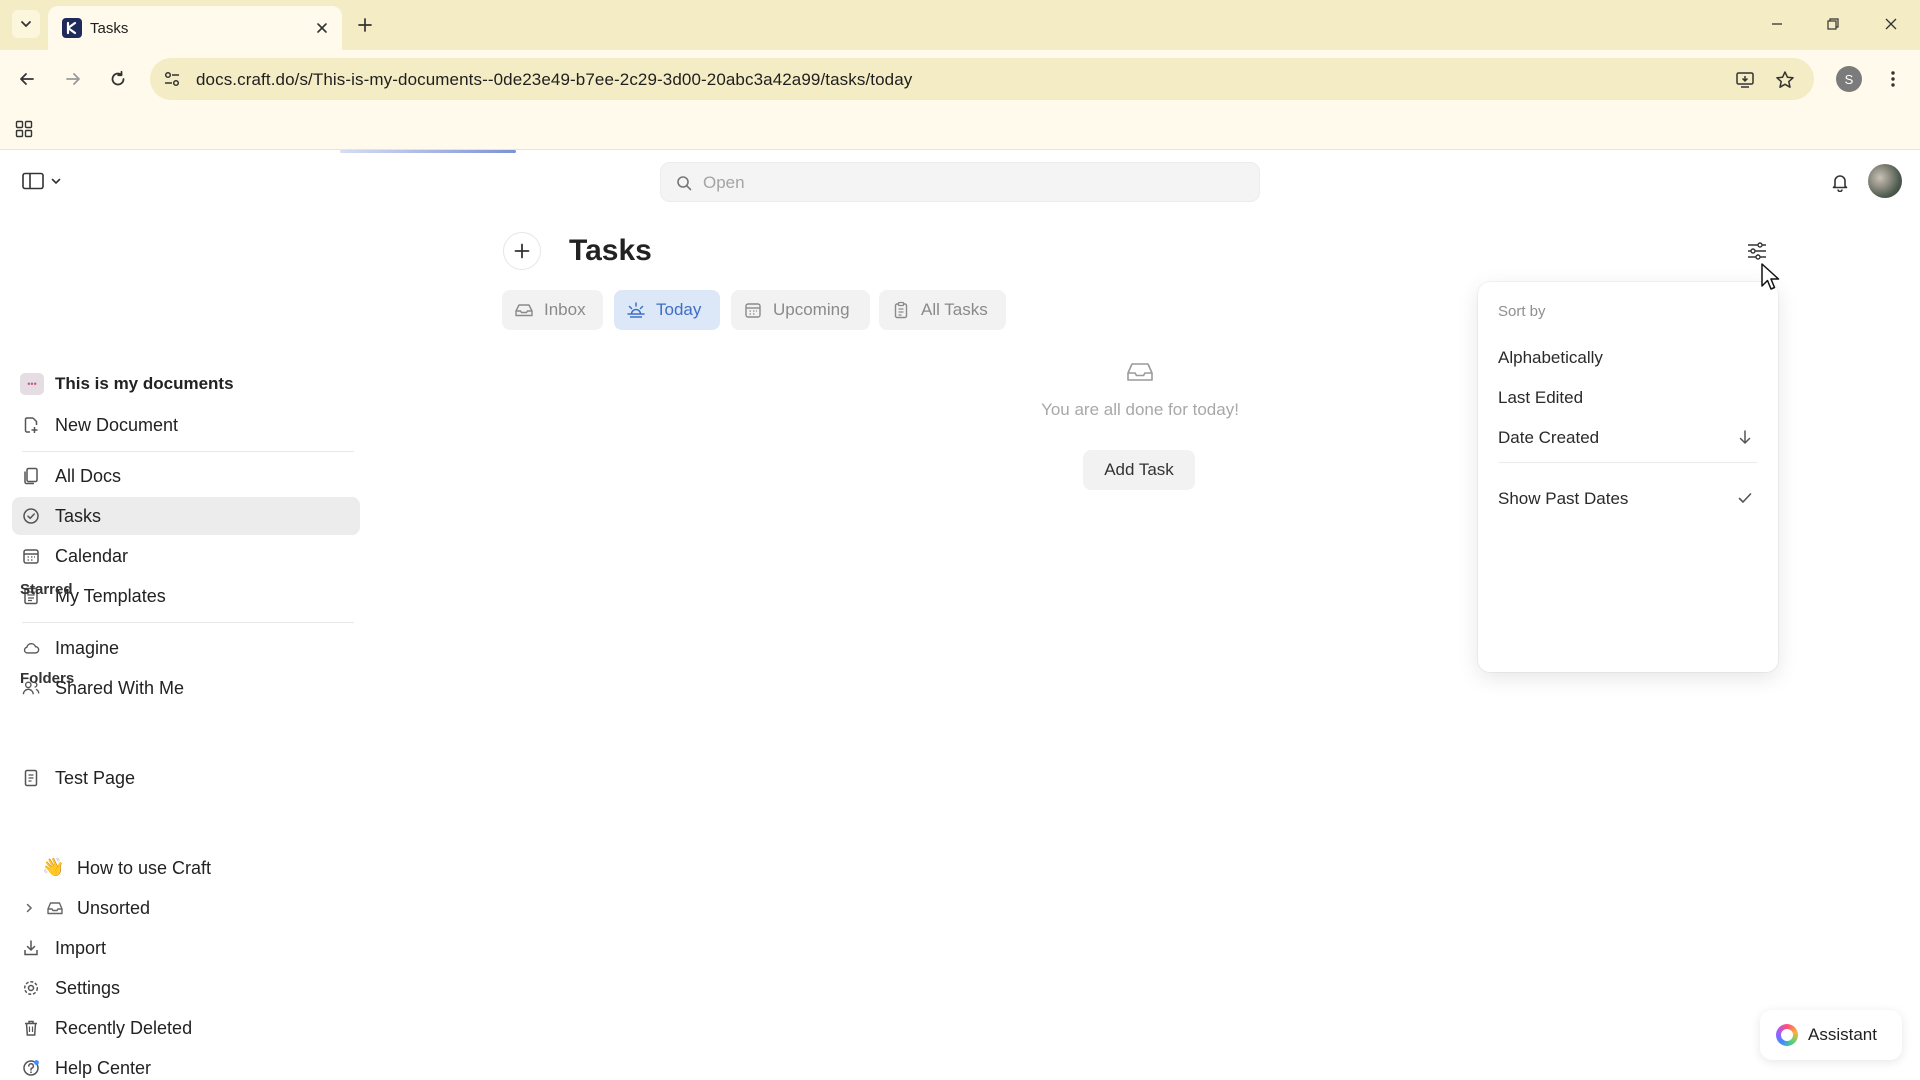 This screenshot has height=1080, width=1920. Describe the element at coordinates (1628, 397) in the screenshot. I see `sort-option-last-edited: Last Edited` at that location.